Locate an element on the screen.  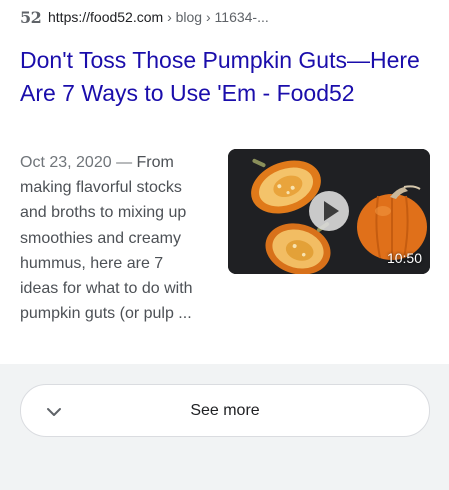
play-icon is located at coordinates (329, 211).